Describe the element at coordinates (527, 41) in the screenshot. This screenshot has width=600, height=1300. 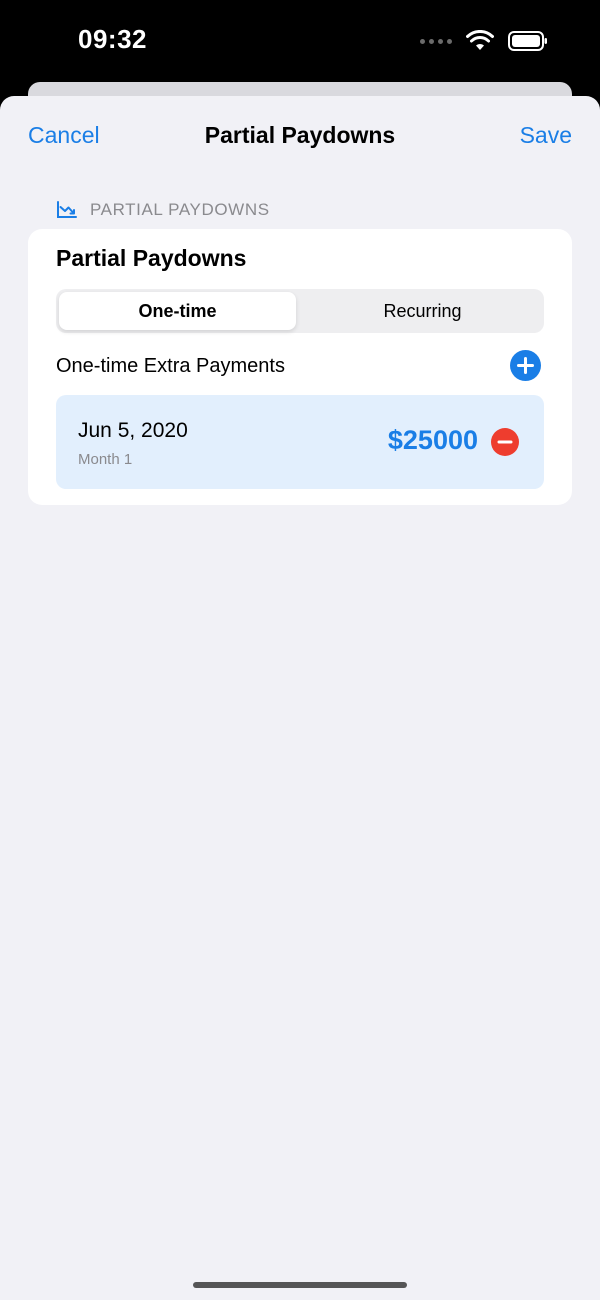
I see `battery-icon` at that location.